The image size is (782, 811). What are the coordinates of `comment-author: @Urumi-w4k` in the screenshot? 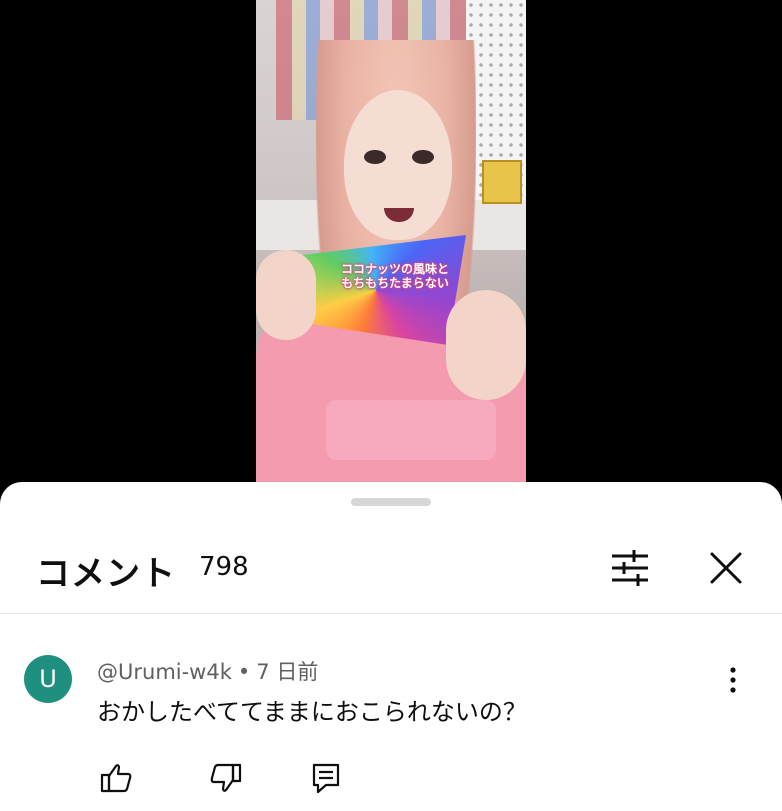 It's located at (164, 672).